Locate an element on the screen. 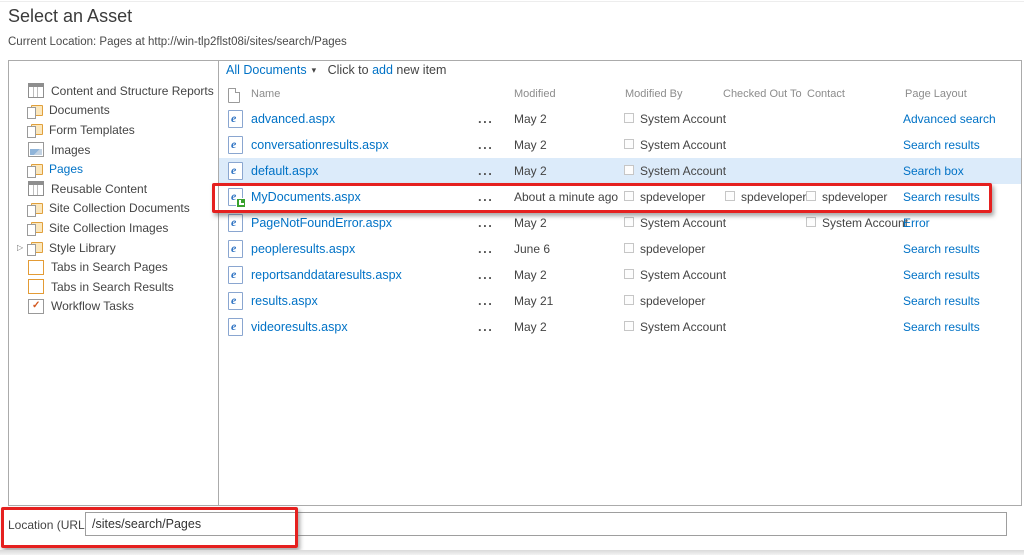 Image resolution: width=1024 pixels, height=555 pixels. sidebar-item-pages: Pages is located at coordinates (111, 169).